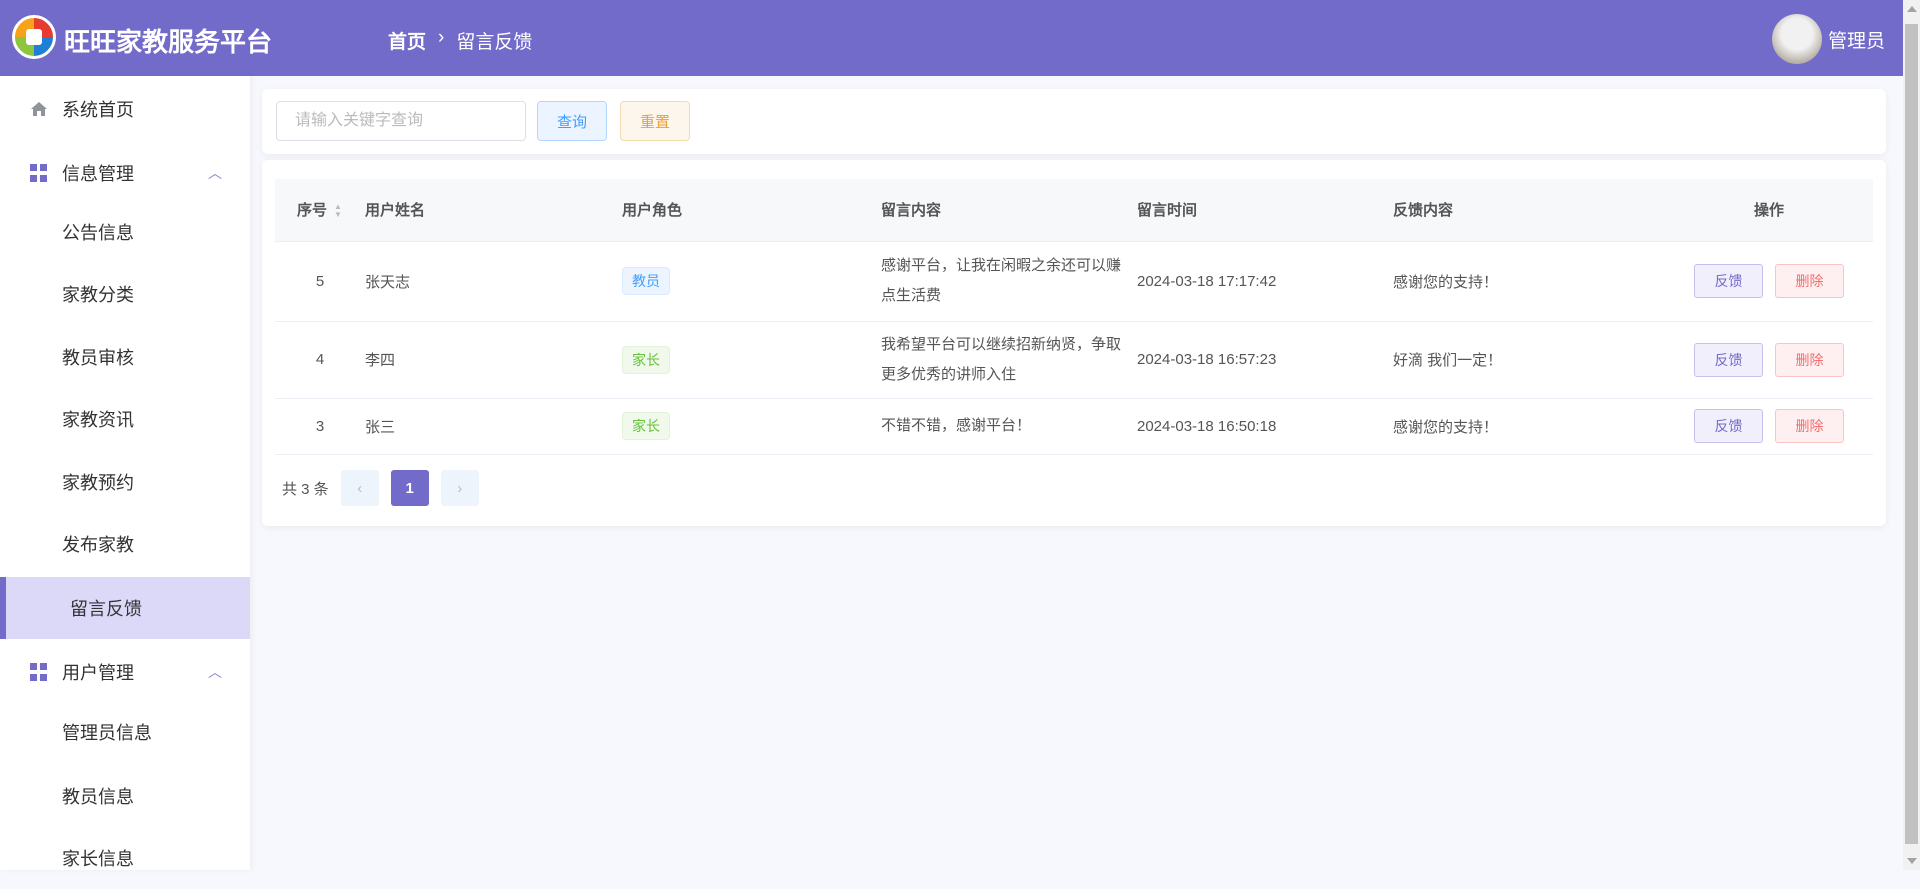  What do you see at coordinates (655, 121) in the screenshot?
I see `reset-button: 重置` at bounding box center [655, 121].